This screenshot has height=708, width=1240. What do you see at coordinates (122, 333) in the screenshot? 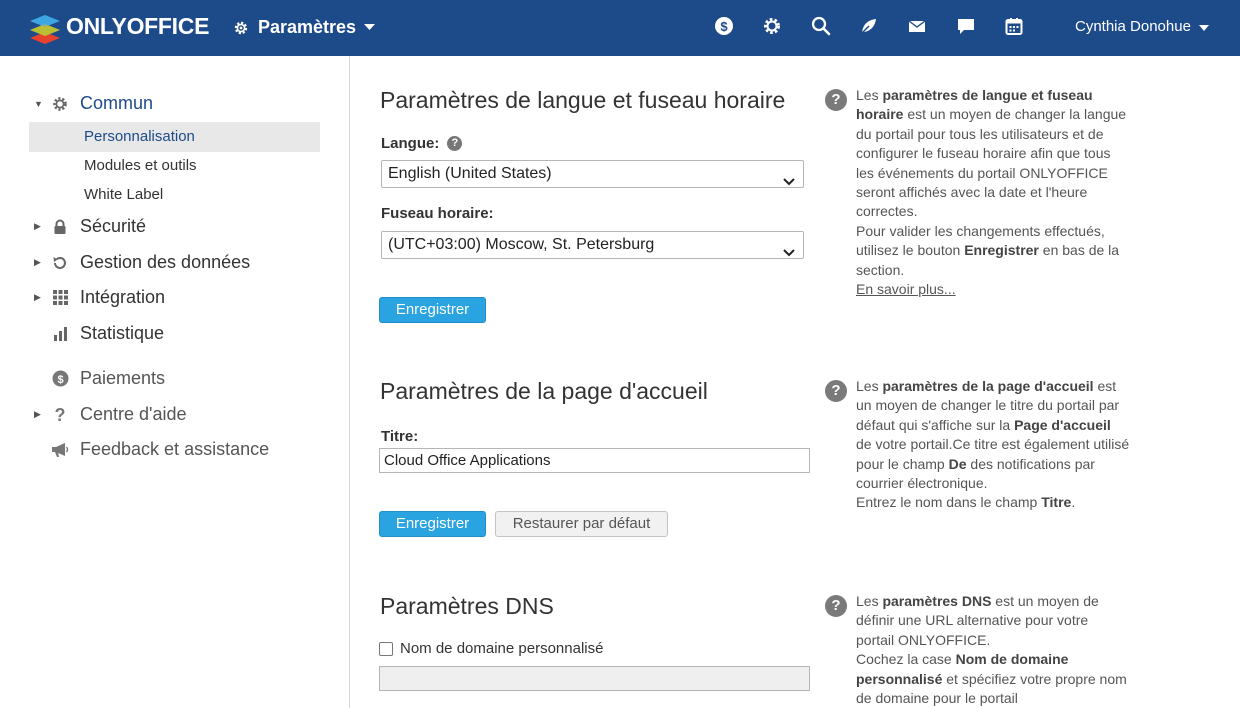
I see `sidebar-item-label: Statistique` at bounding box center [122, 333].